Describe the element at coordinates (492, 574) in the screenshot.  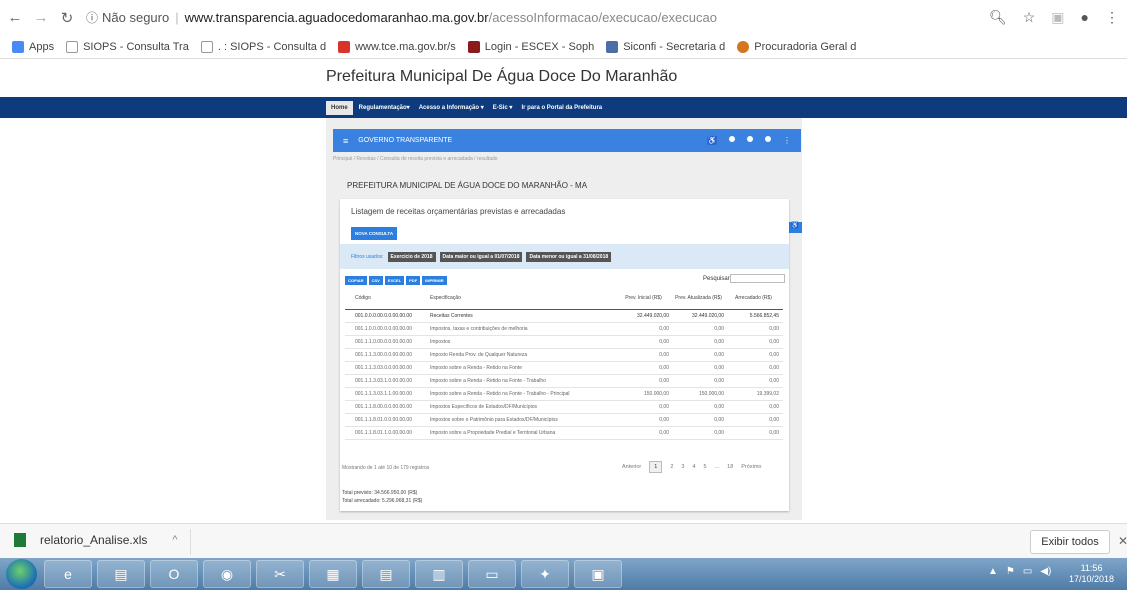
I see `folder-icon: ▭` at that location.